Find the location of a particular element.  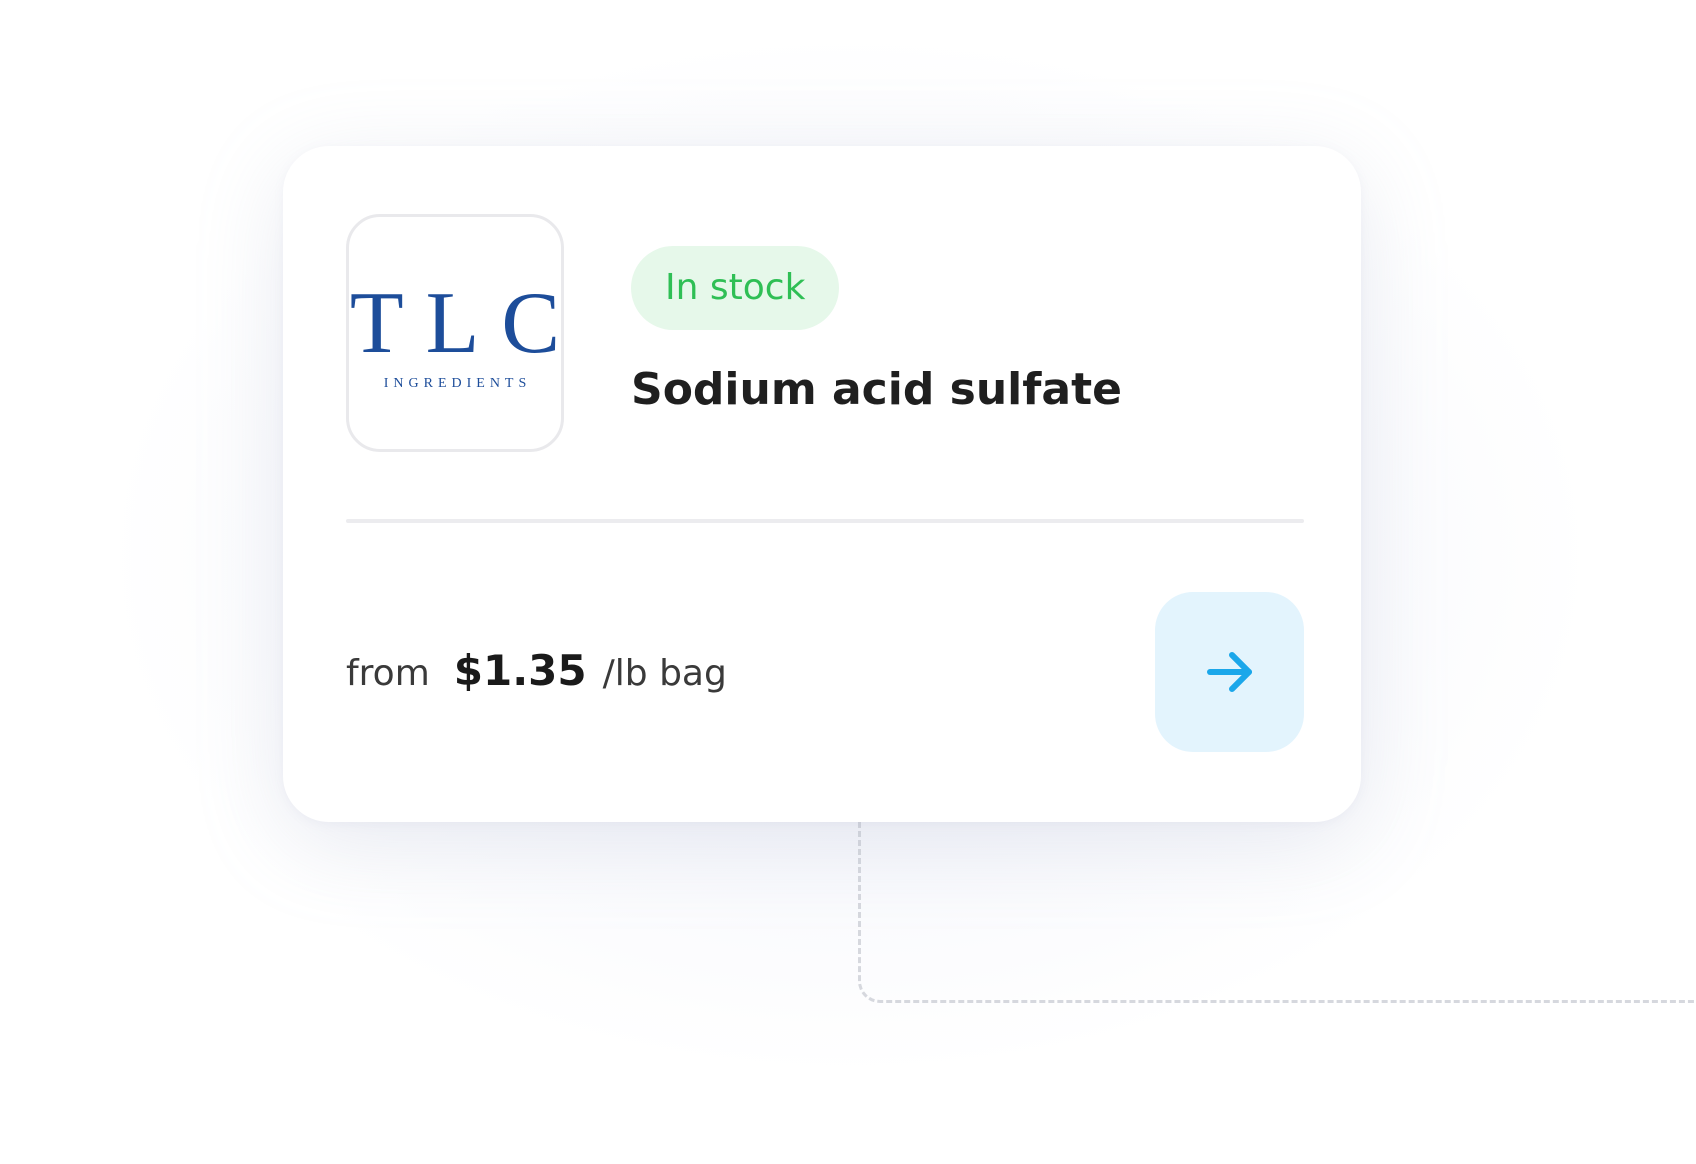

price-unit: /lb bag is located at coordinates (664, 673).